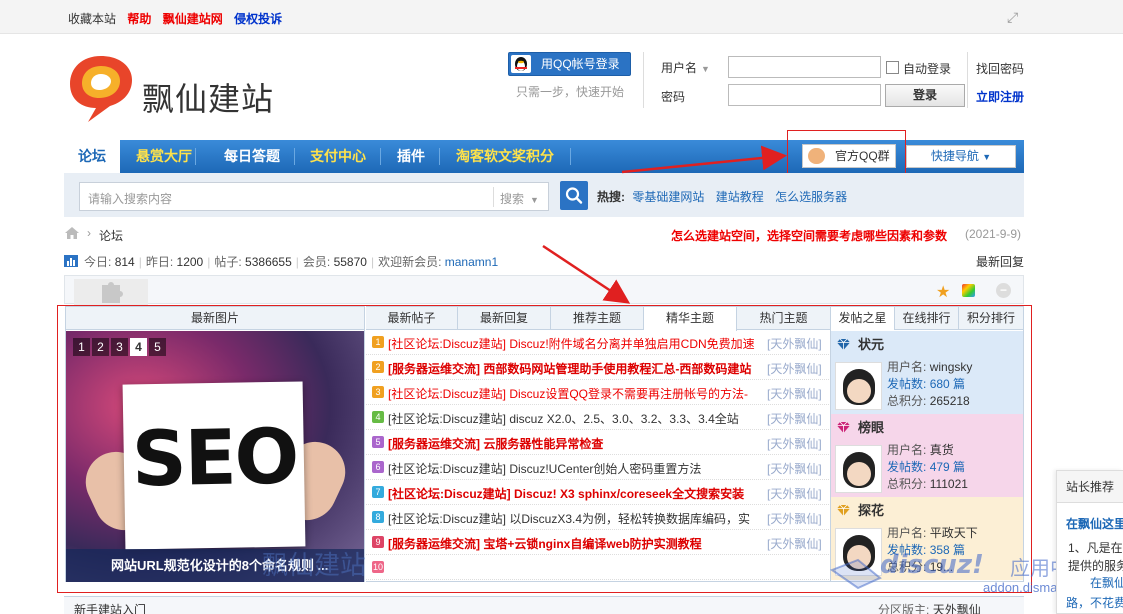  What do you see at coordinates (111, 293) in the screenshot?
I see `puzzle-icon` at bounding box center [111, 293].